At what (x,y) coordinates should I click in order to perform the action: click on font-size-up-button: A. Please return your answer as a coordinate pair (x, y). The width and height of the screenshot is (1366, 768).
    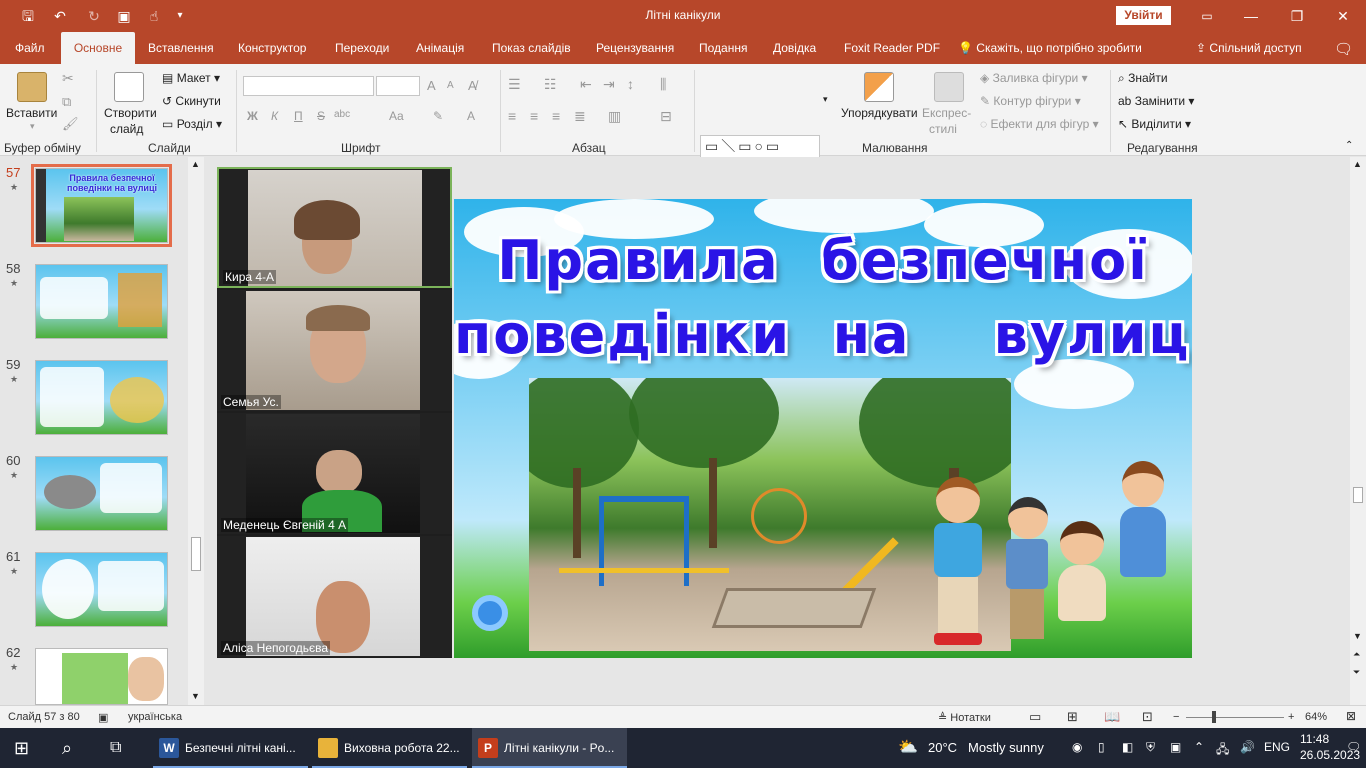
    Looking at the image, I should click on (431, 85).